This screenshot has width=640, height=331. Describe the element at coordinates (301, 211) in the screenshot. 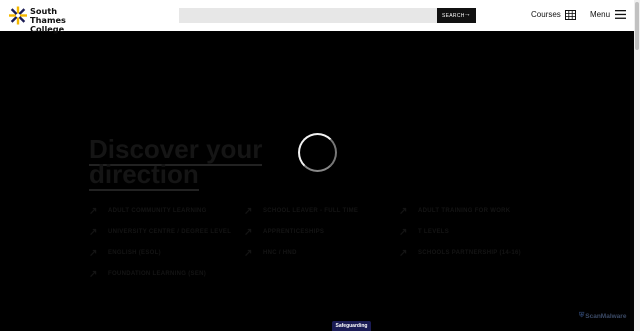

I see `course-link-school-leaver: ↗ SCHOOL LEAVER - FULL TIME` at that location.